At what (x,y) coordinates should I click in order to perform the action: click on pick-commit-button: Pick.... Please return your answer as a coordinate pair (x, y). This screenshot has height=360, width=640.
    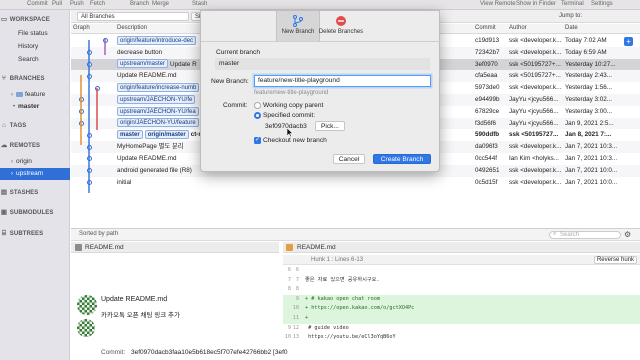
    Looking at the image, I should click on (330, 126).